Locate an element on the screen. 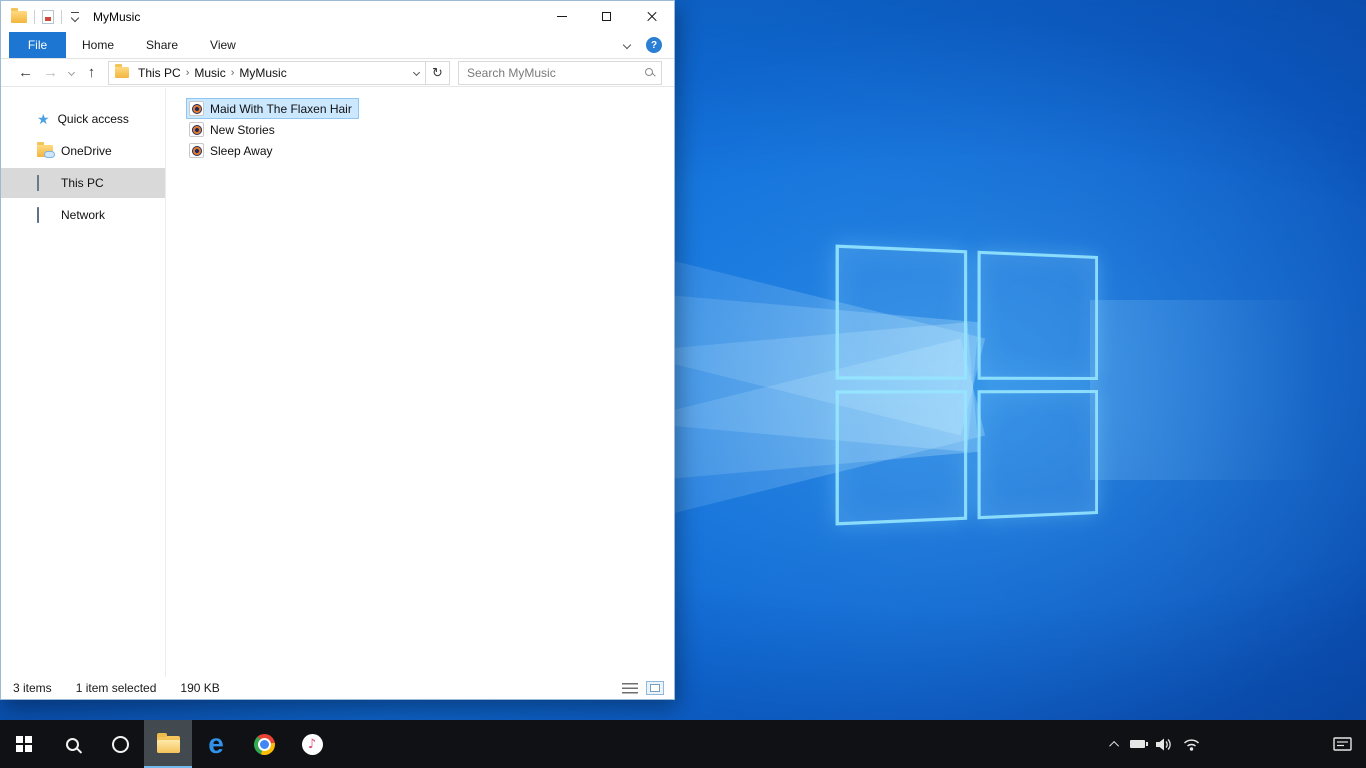 This screenshot has height=768, width=1366. sidebar-item-label: Quick access is located at coordinates (93, 119).